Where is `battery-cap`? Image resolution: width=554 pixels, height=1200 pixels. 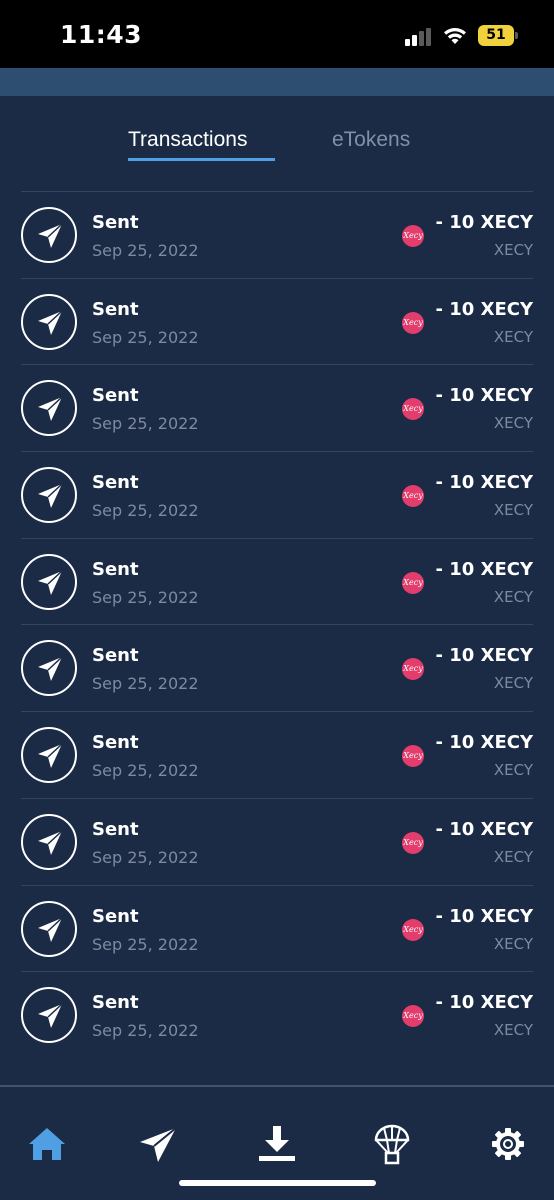
battery-cap is located at coordinates (516, 35).